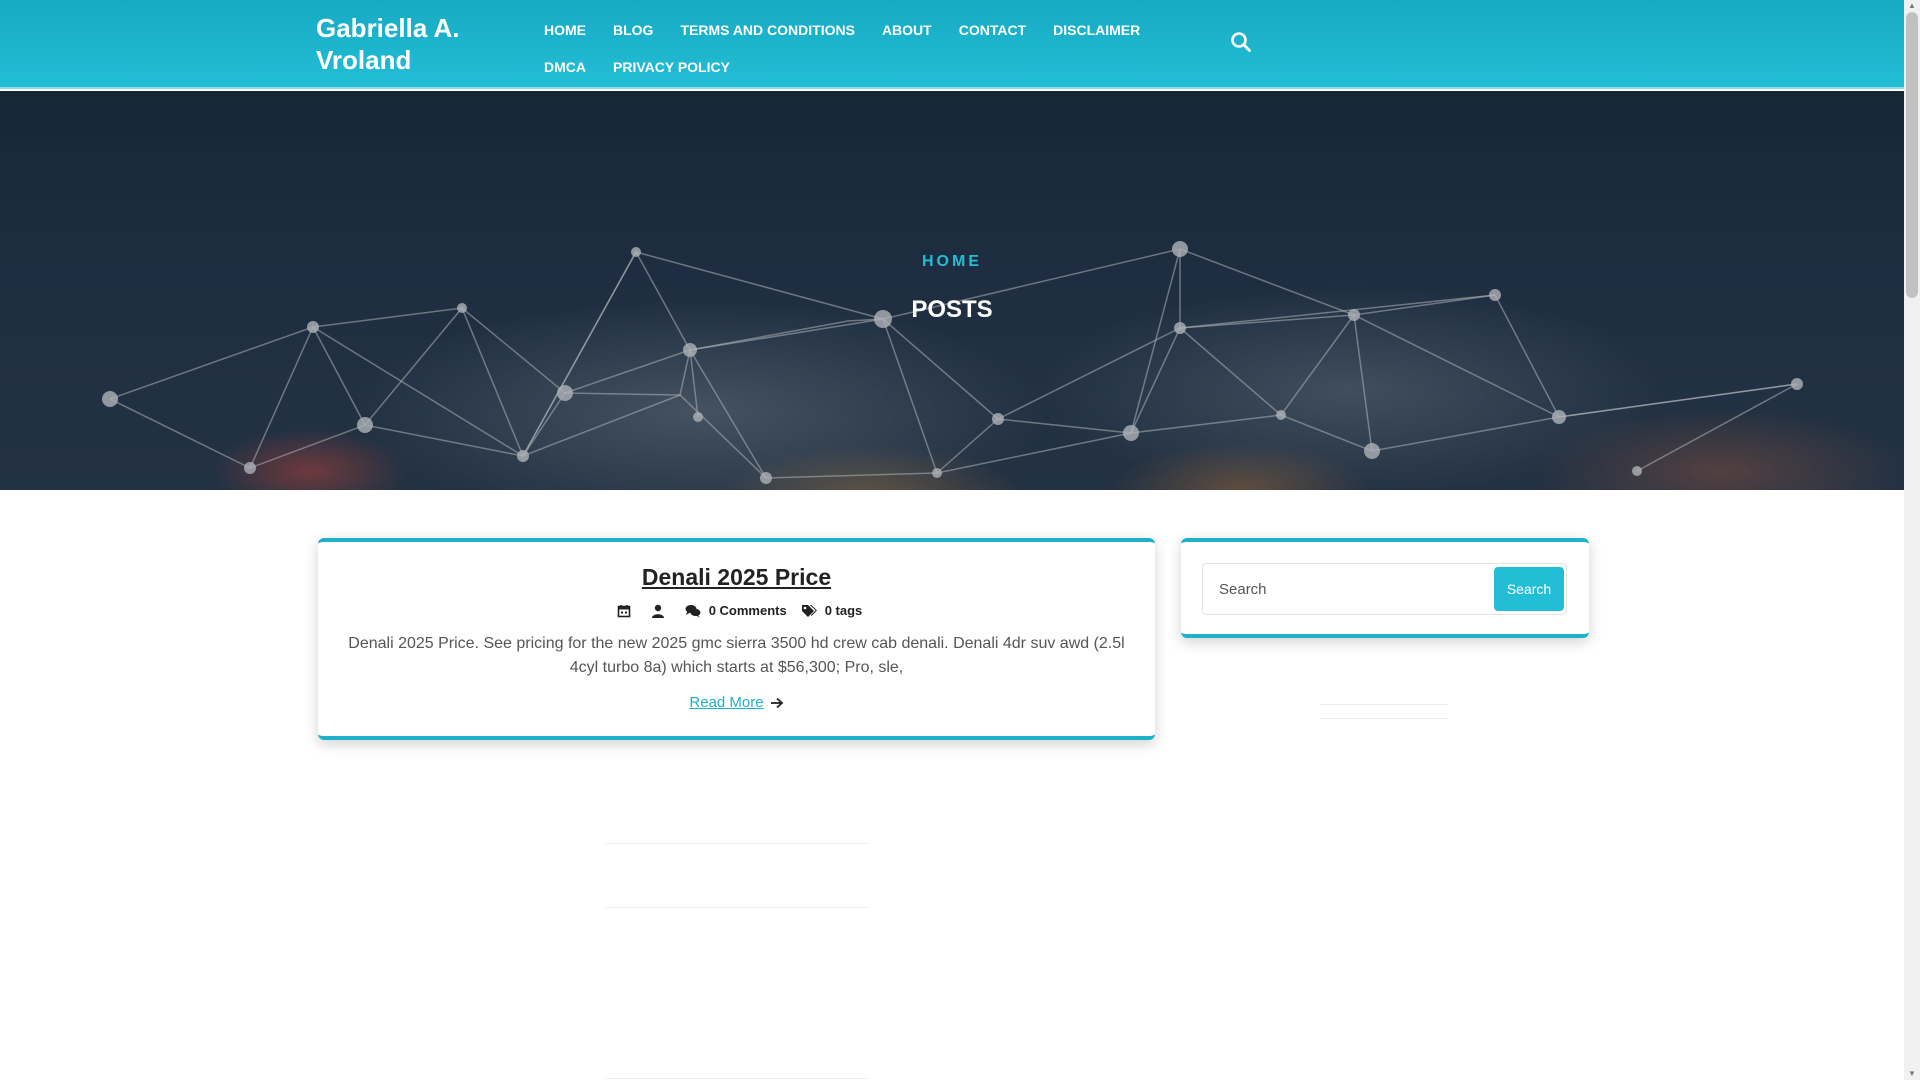 This screenshot has height=1080, width=1920. Describe the element at coordinates (952, 309) in the screenshot. I see `page-title: POSTS` at that location.